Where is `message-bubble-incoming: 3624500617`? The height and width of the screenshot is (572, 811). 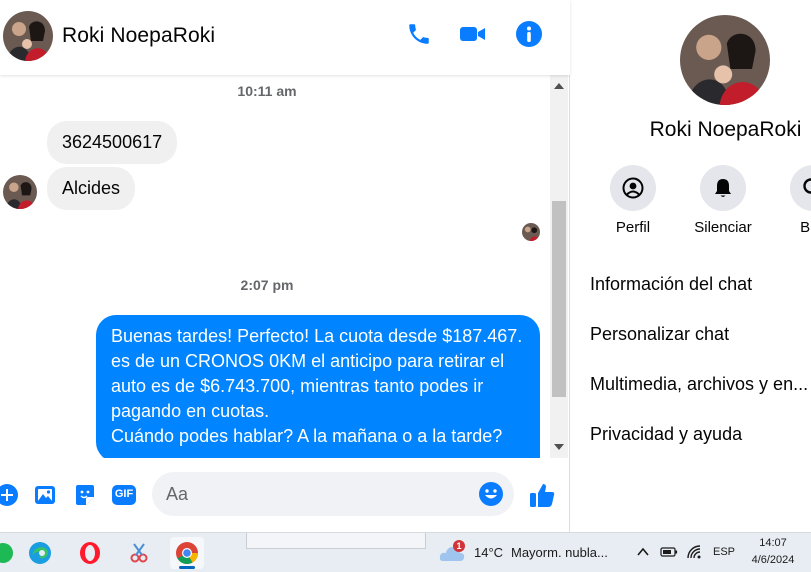 message-bubble-incoming: 3624500617 is located at coordinates (112, 142).